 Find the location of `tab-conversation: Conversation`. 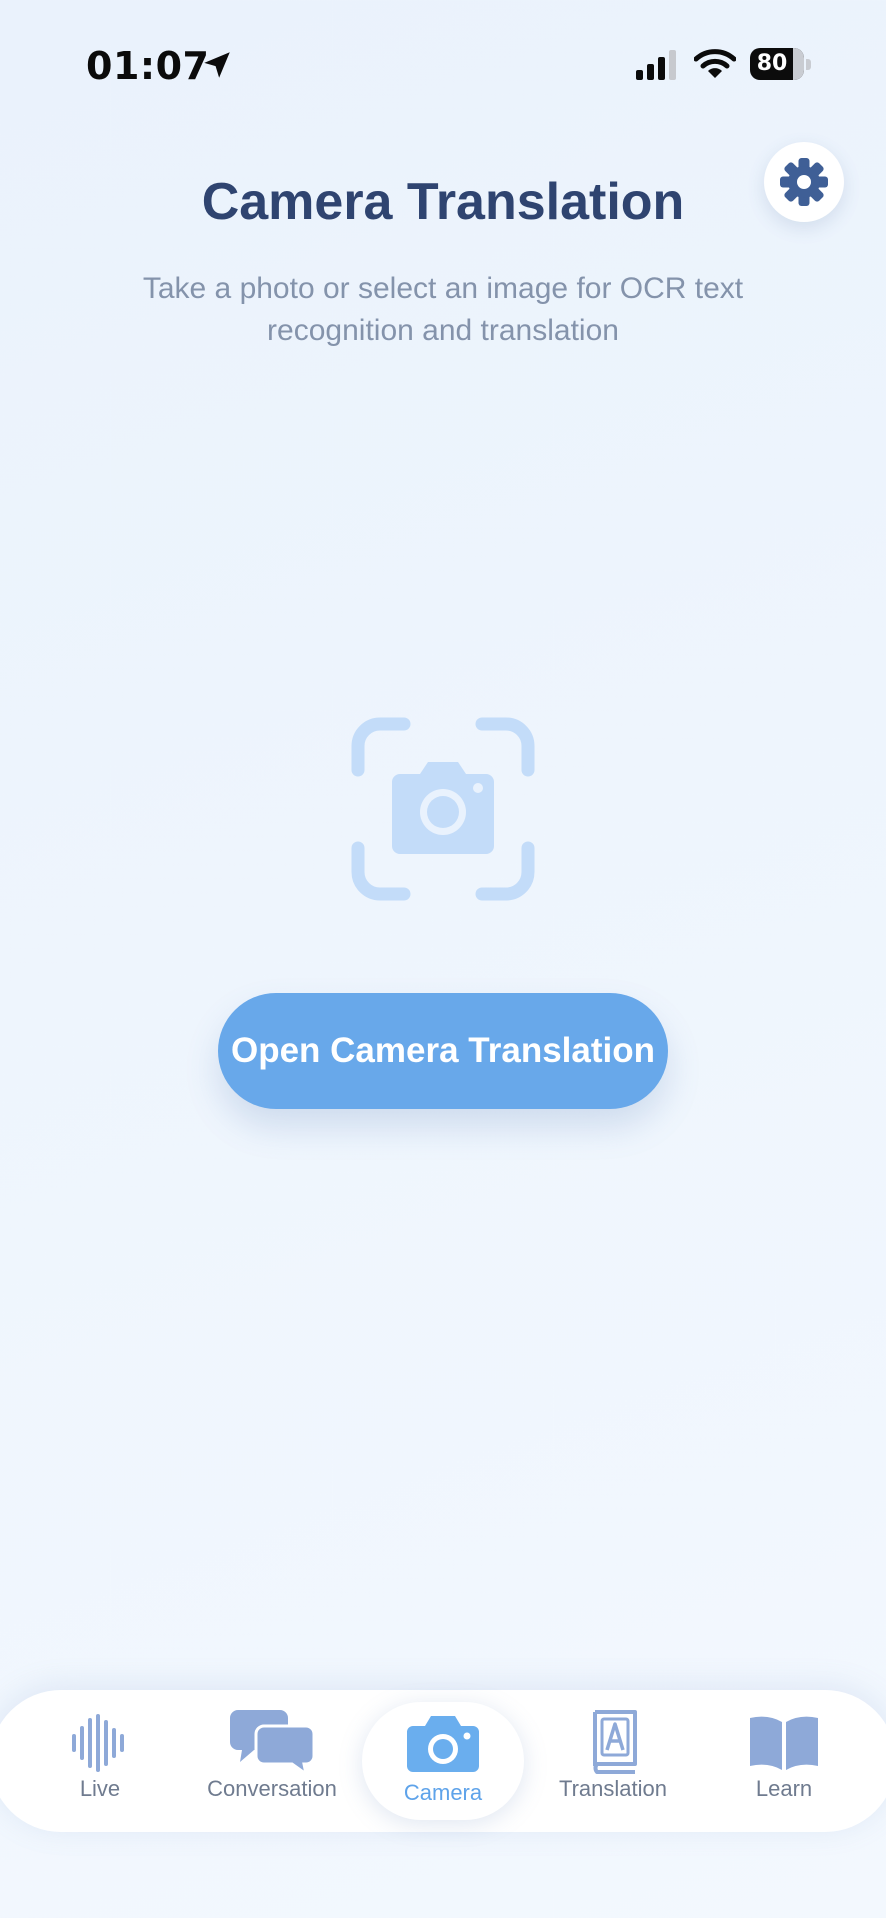

tab-conversation: Conversation is located at coordinates (272, 1761).